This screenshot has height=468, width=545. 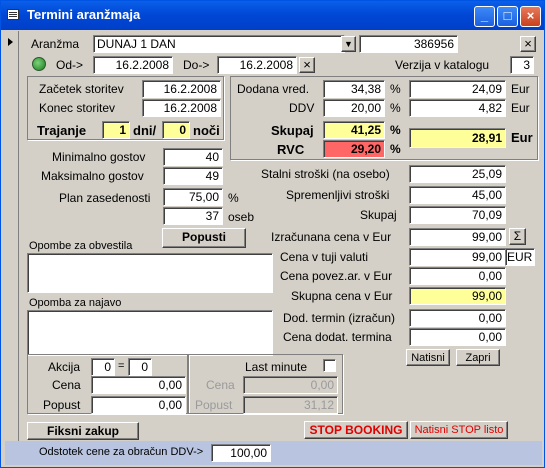 What do you see at coordinates (81, 89) in the screenshot?
I see `zacetek-label: Začetek storitev` at bounding box center [81, 89].